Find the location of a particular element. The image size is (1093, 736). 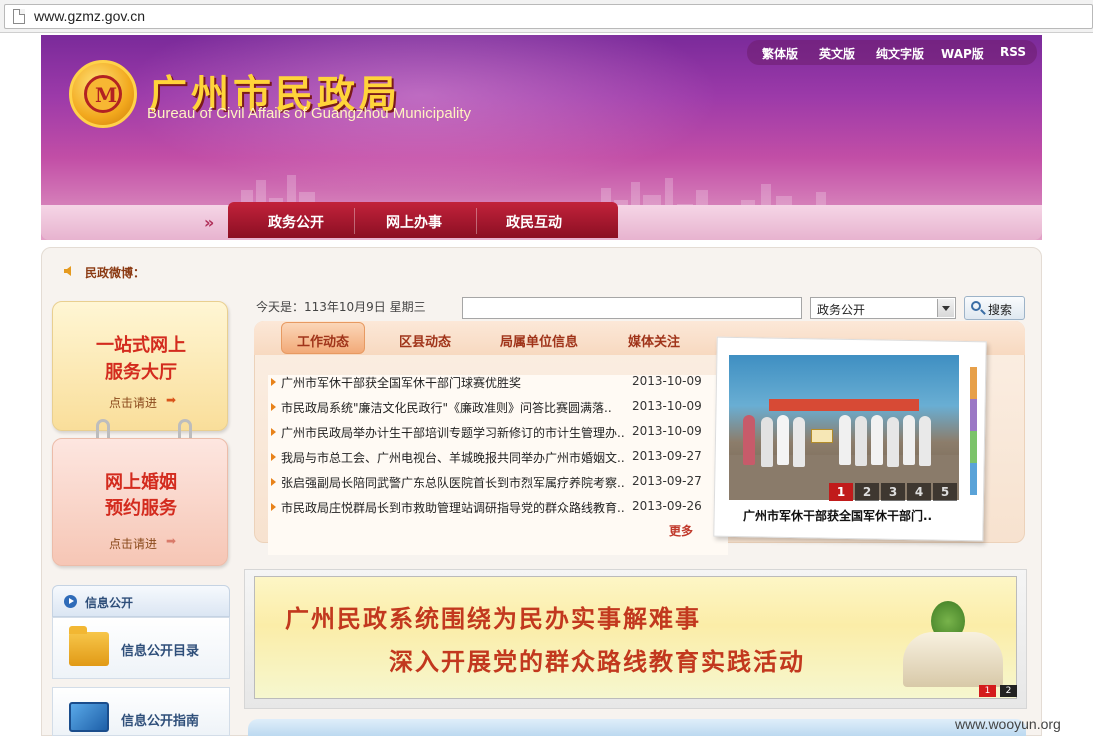

link-traditional: 繁体版 is located at coordinates (780, 53).